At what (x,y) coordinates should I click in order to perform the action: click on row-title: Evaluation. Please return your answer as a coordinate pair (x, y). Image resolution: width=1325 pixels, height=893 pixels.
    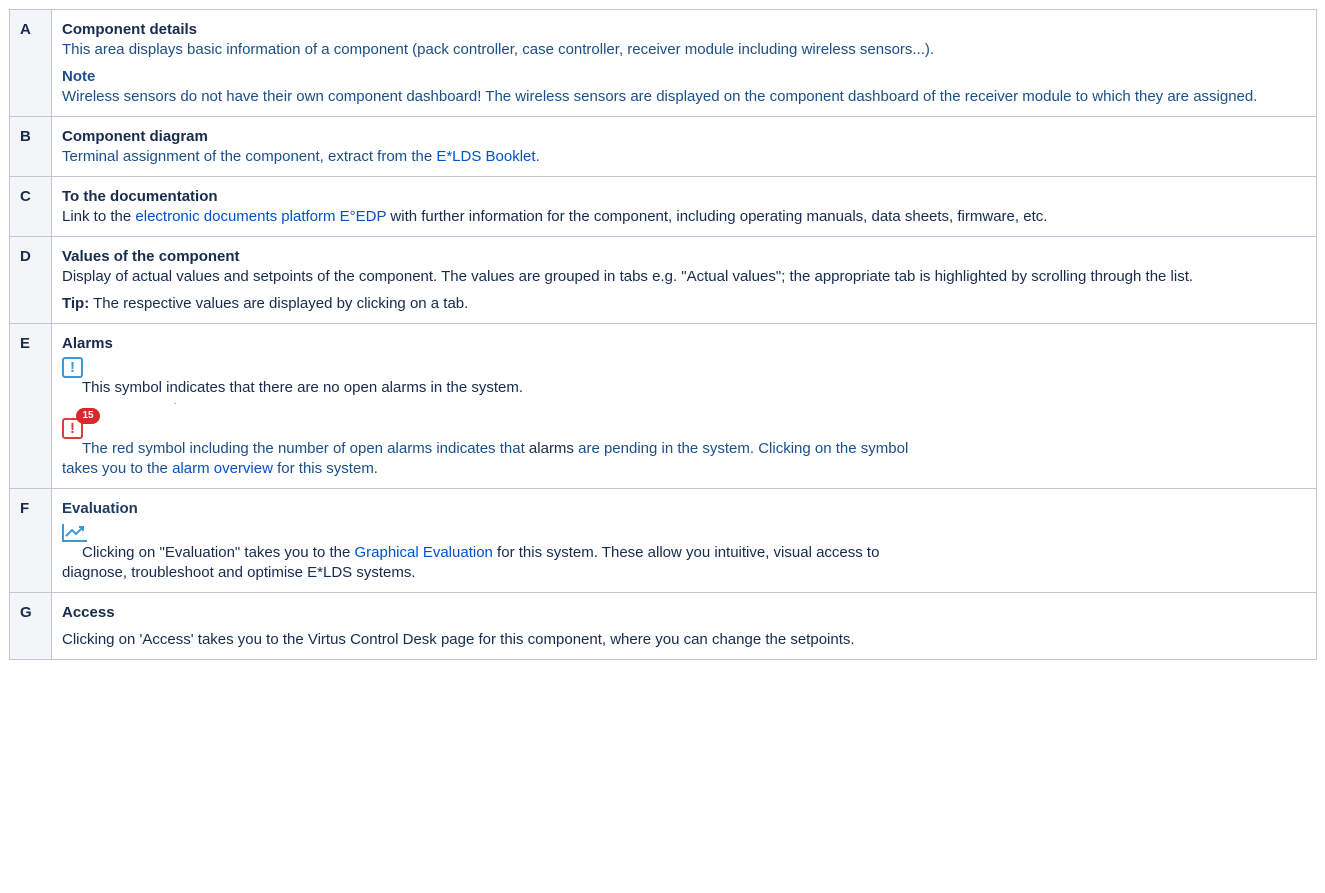
    Looking at the image, I should click on (100, 508).